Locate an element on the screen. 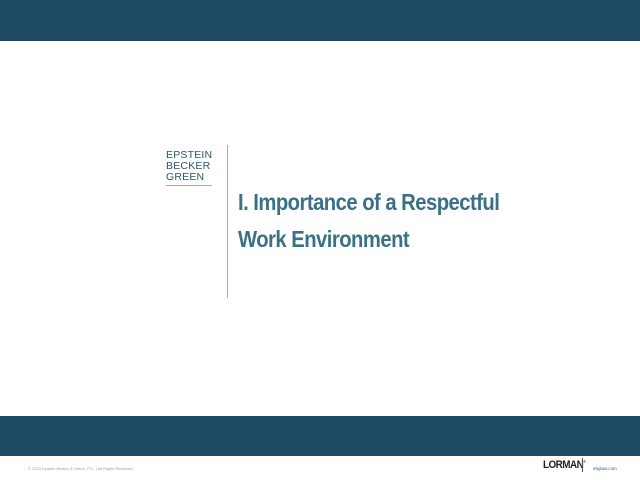  footer-bar is located at coordinates (320, 436).